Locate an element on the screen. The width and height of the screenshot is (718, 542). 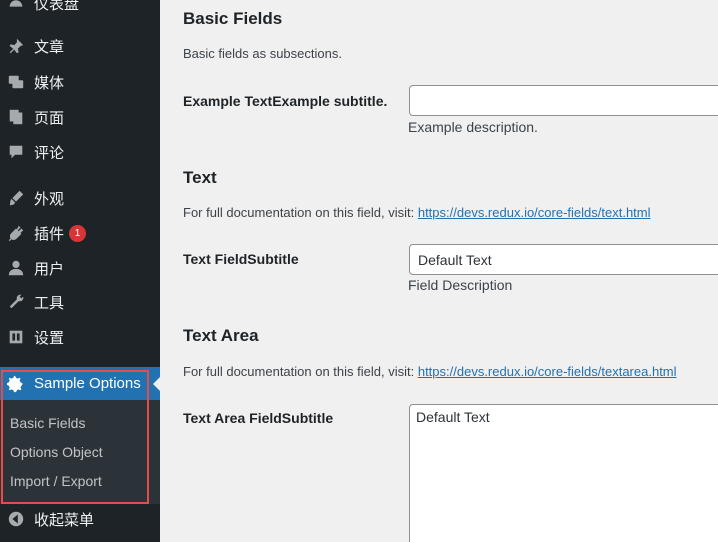
sidebar-item-label: 页面 is located at coordinates (49, 118).